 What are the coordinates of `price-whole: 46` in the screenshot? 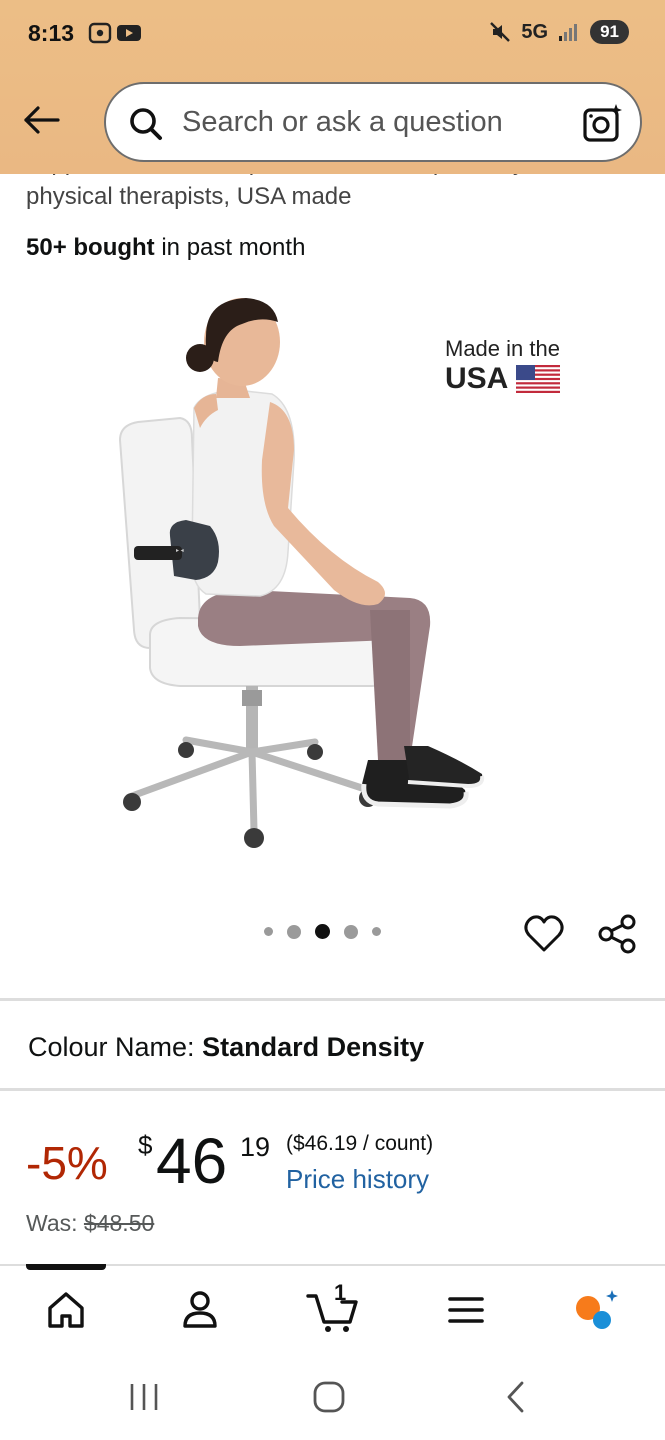 It's located at (192, 1161).